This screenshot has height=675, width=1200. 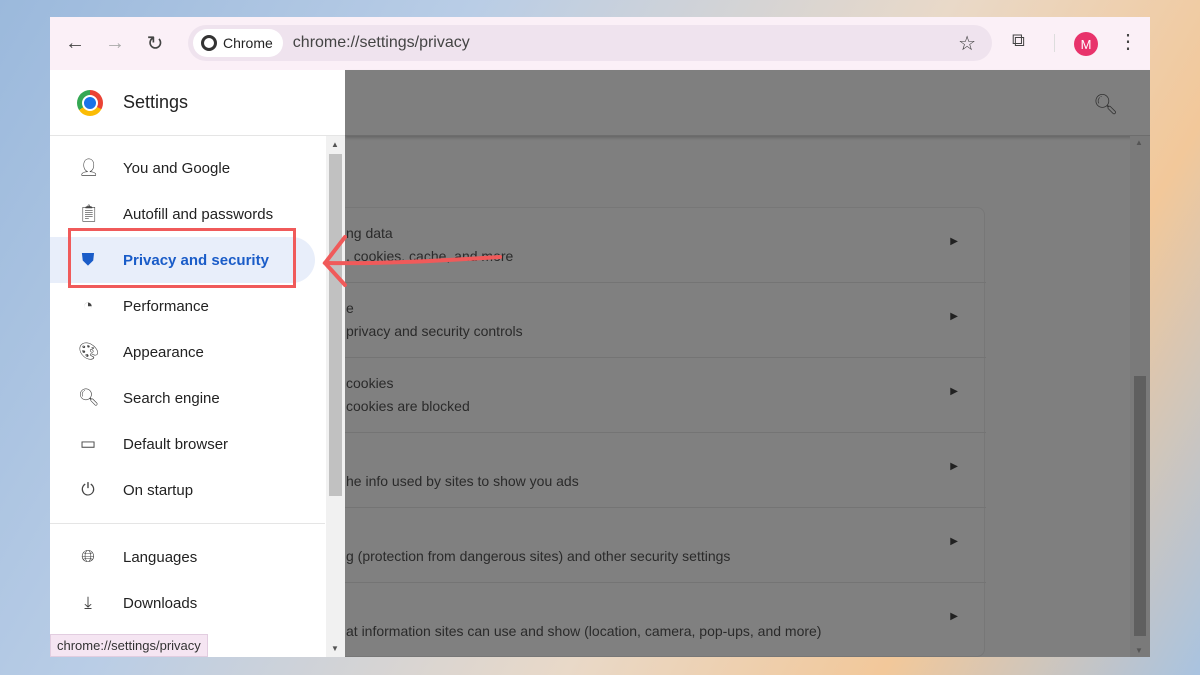 I want to click on annotation-arrow, so click(x=412, y=261).